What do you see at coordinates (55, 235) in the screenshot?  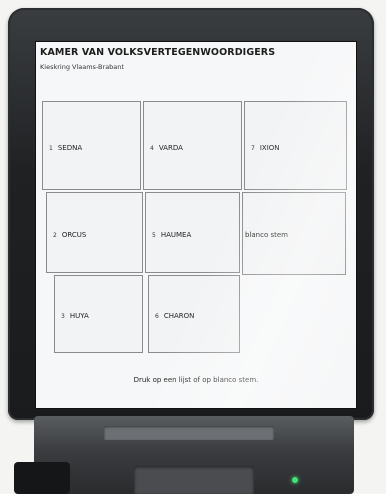 I see `list-number: 2` at bounding box center [55, 235].